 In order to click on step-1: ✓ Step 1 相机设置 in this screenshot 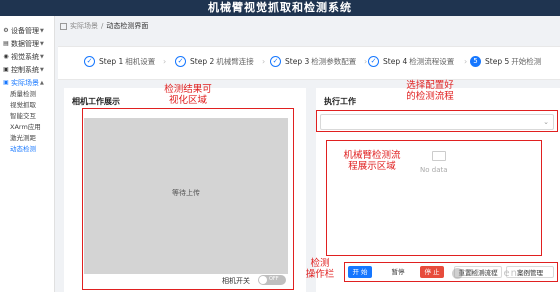, I will do `click(119, 61)`.